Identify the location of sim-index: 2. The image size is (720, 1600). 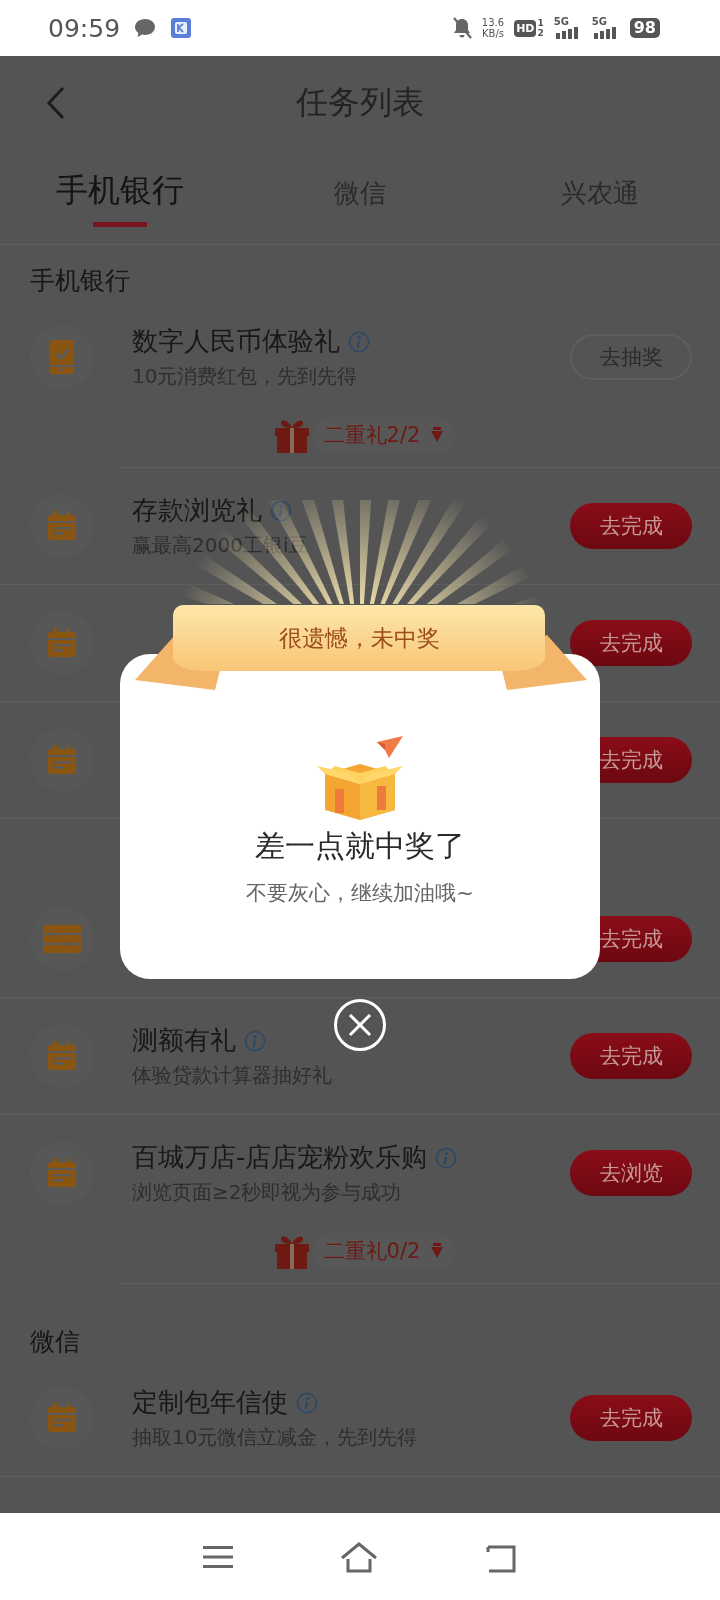
(540, 33).